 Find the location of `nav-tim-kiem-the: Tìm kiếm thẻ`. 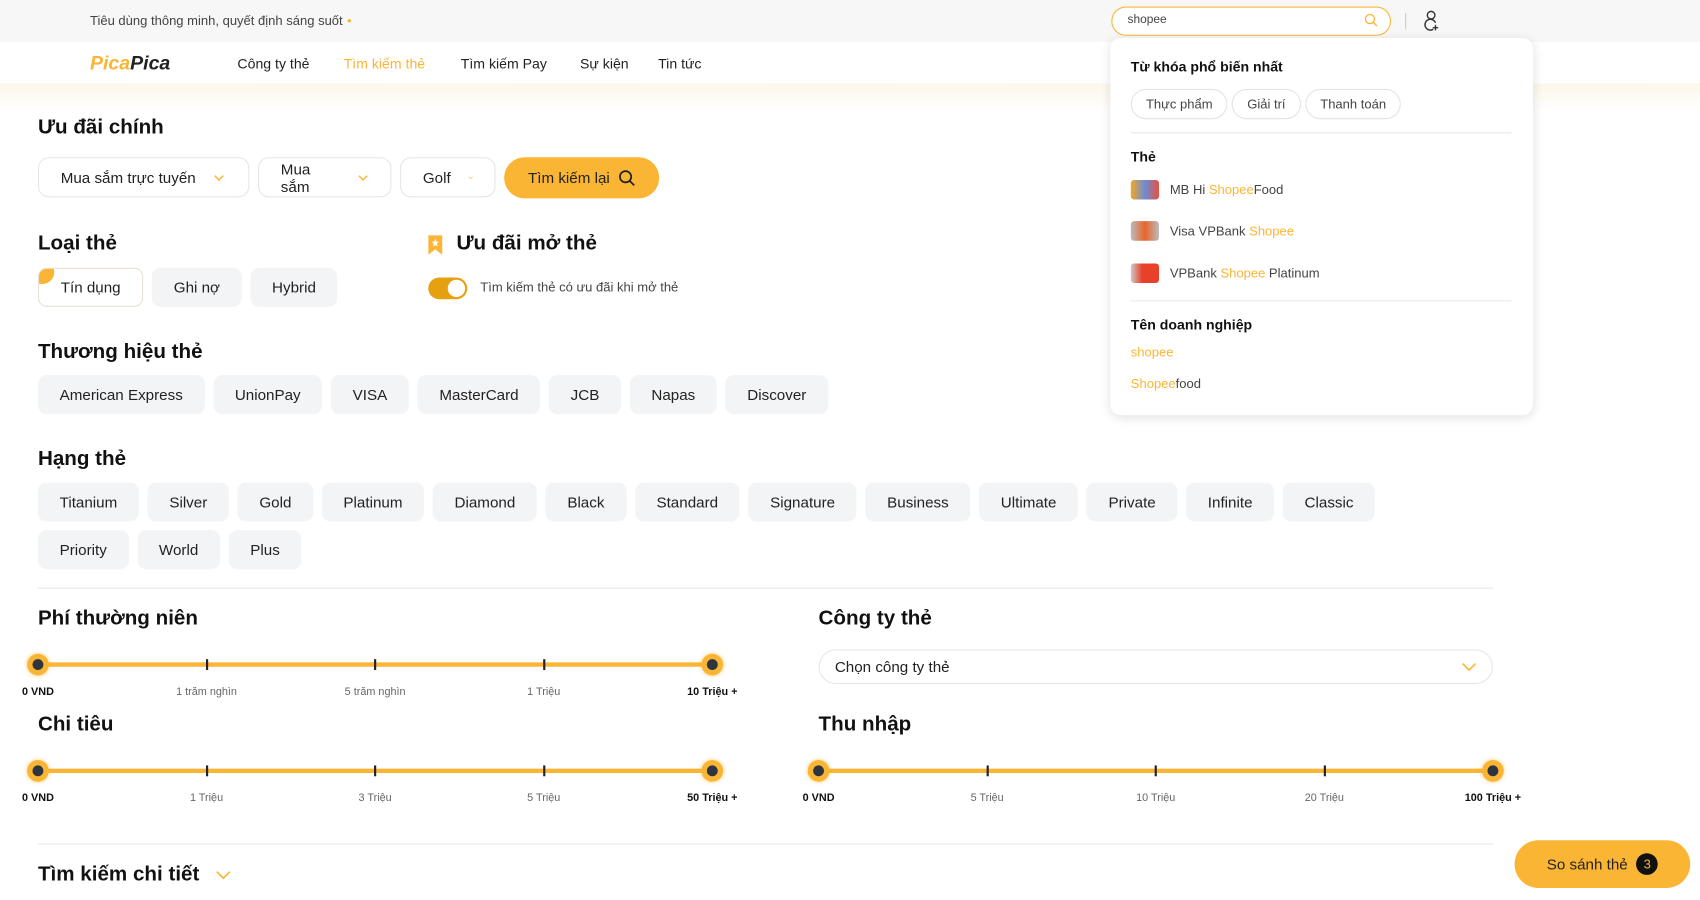

nav-tim-kiem-the: Tìm kiếm thẻ is located at coordinates (384, 63).